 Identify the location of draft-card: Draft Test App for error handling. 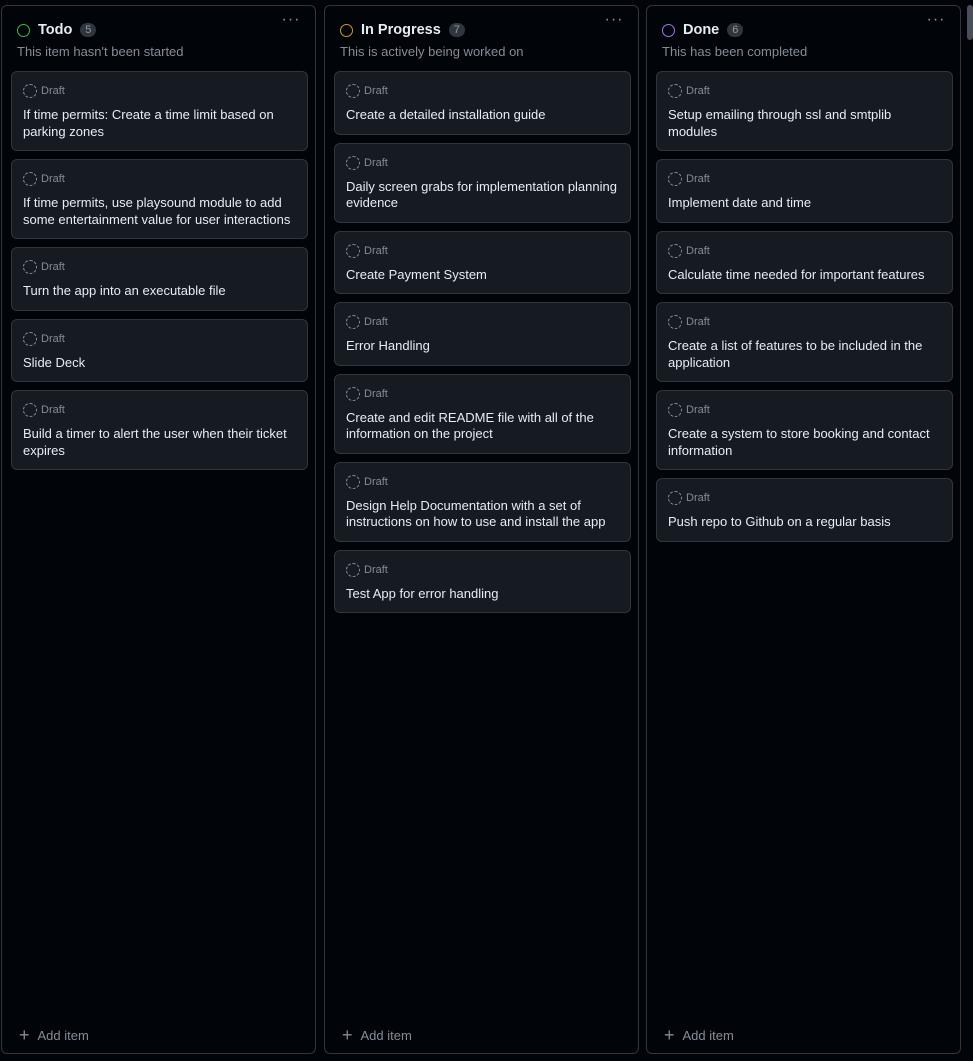
(482, 581).